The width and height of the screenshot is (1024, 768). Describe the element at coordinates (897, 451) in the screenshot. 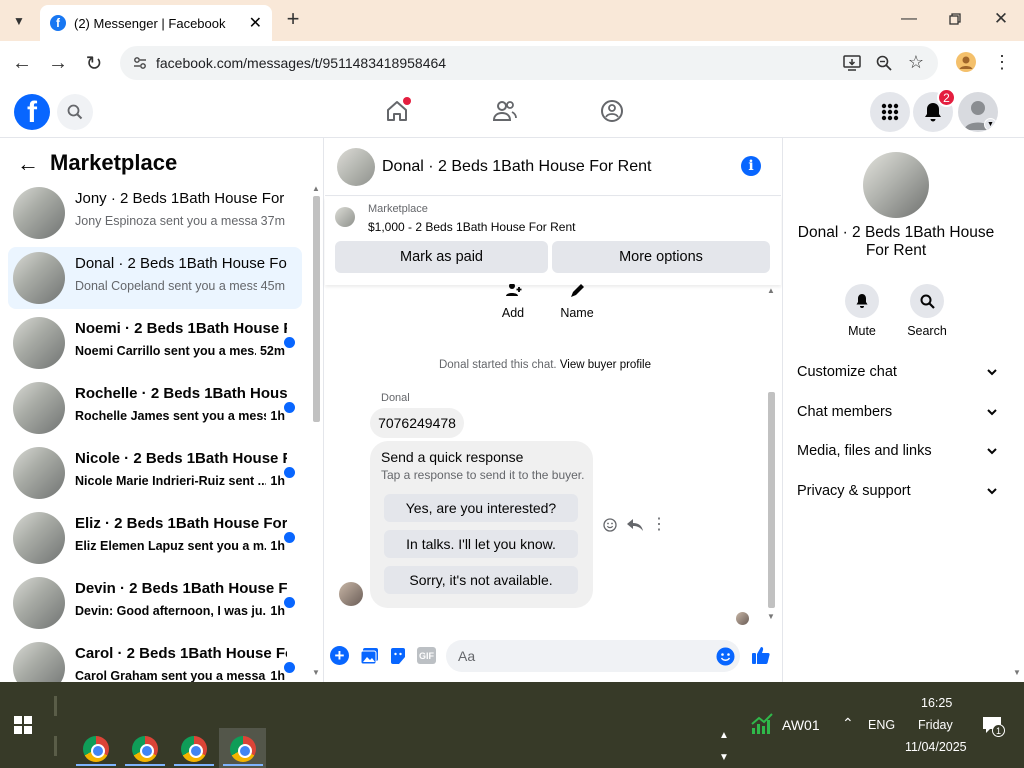

I see `media-files-links-section: Media, files and links` at that location.